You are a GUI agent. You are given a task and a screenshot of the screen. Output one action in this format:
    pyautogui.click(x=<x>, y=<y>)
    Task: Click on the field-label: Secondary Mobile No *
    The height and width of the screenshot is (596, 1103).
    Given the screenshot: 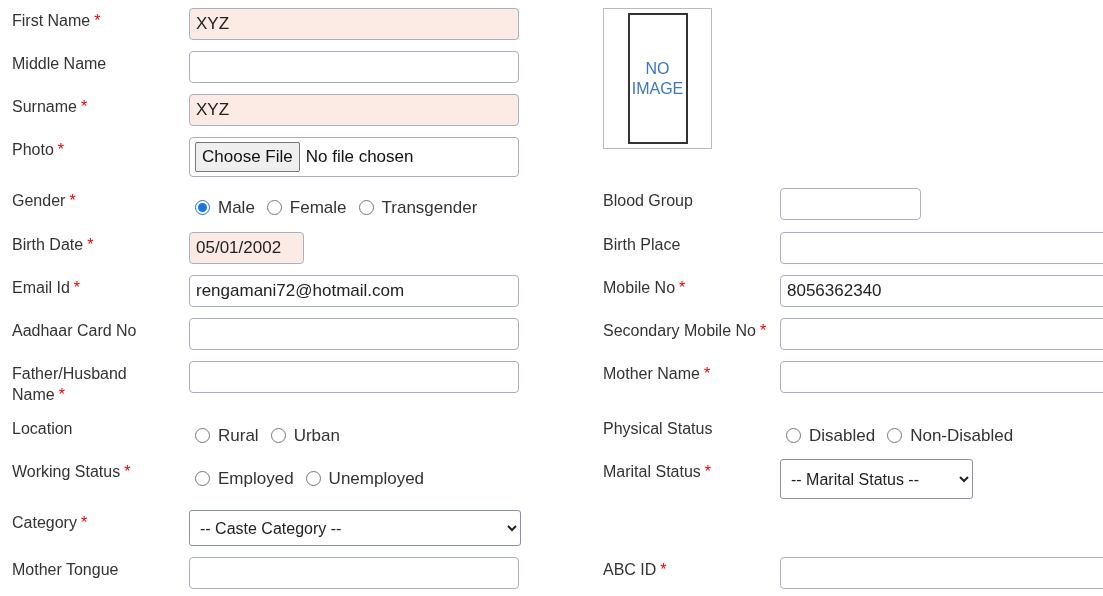 What is the action you would take?
    pyautogui.click(x=685, y=330)
    